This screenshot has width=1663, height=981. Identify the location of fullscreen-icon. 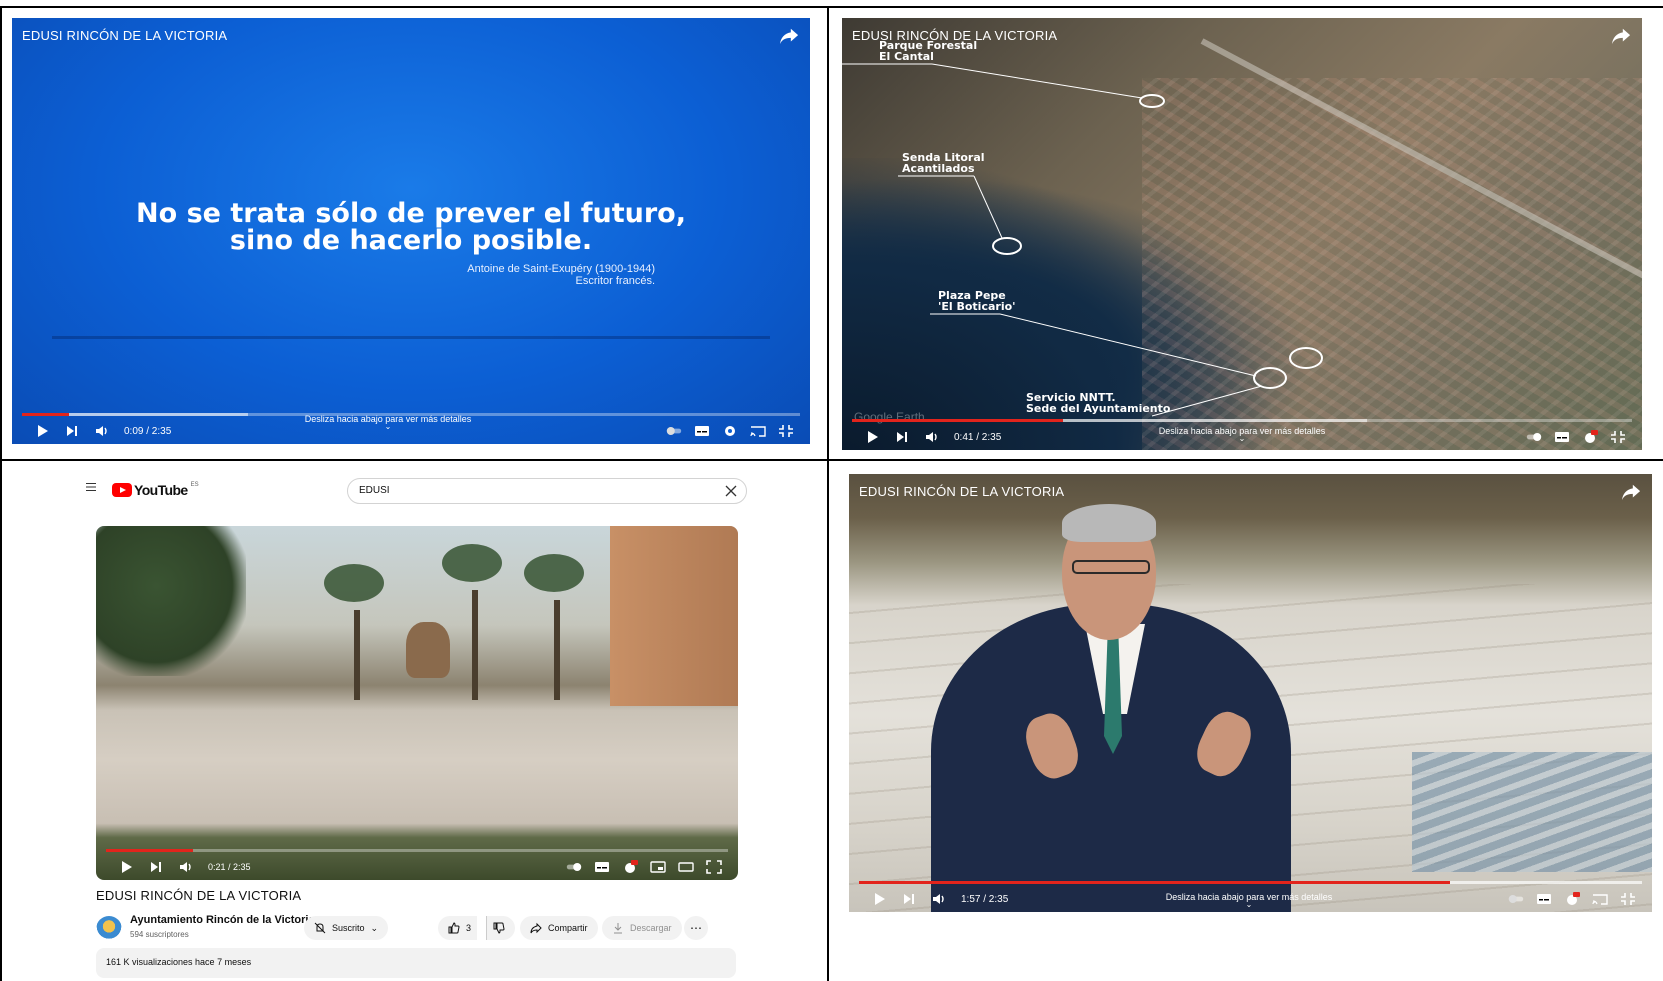
(714, 867).